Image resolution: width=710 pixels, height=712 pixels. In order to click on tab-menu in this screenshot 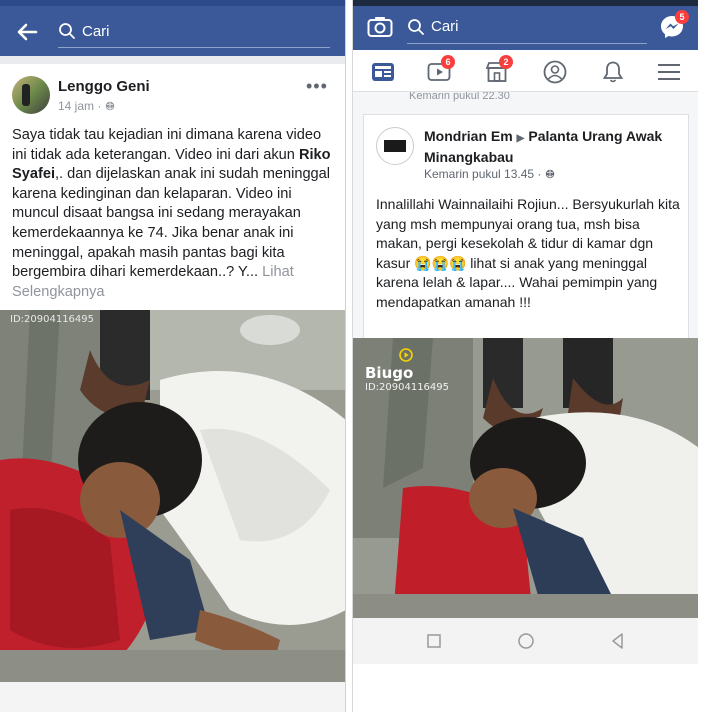, I will do `click(670, 72)`.